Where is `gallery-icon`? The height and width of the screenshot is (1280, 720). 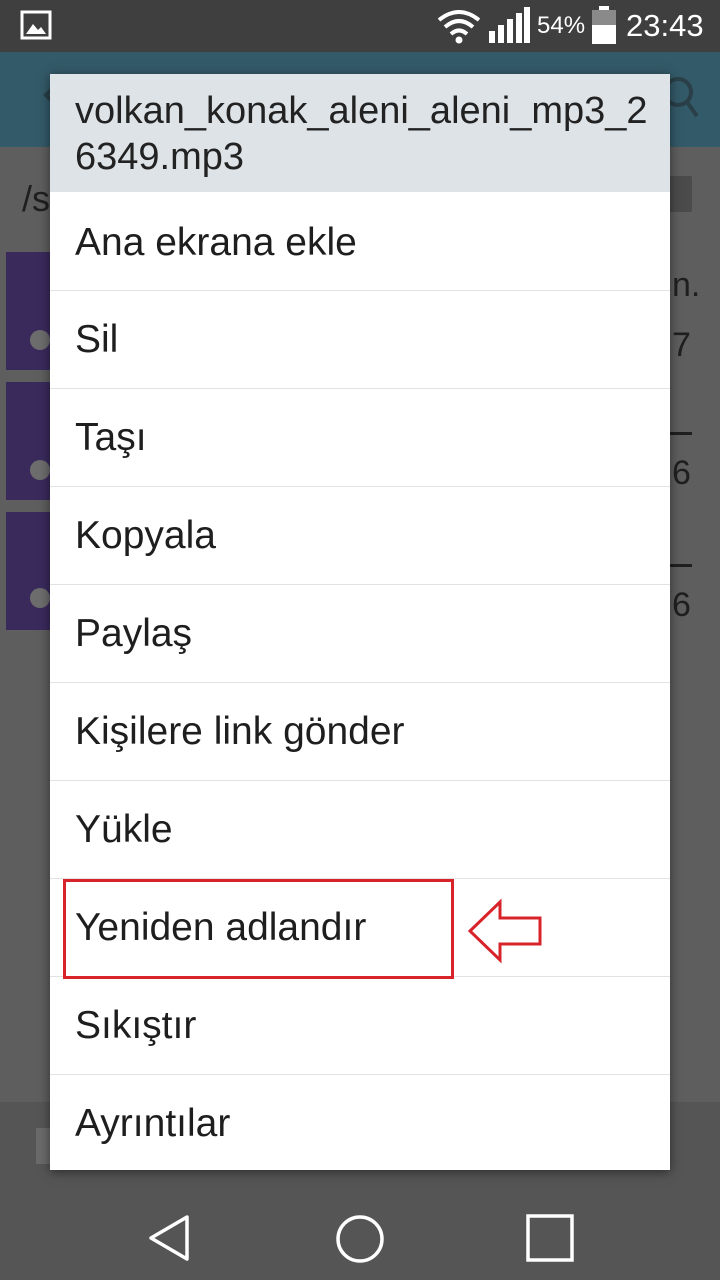
gallery-icon is located at coordinates (36, 25).